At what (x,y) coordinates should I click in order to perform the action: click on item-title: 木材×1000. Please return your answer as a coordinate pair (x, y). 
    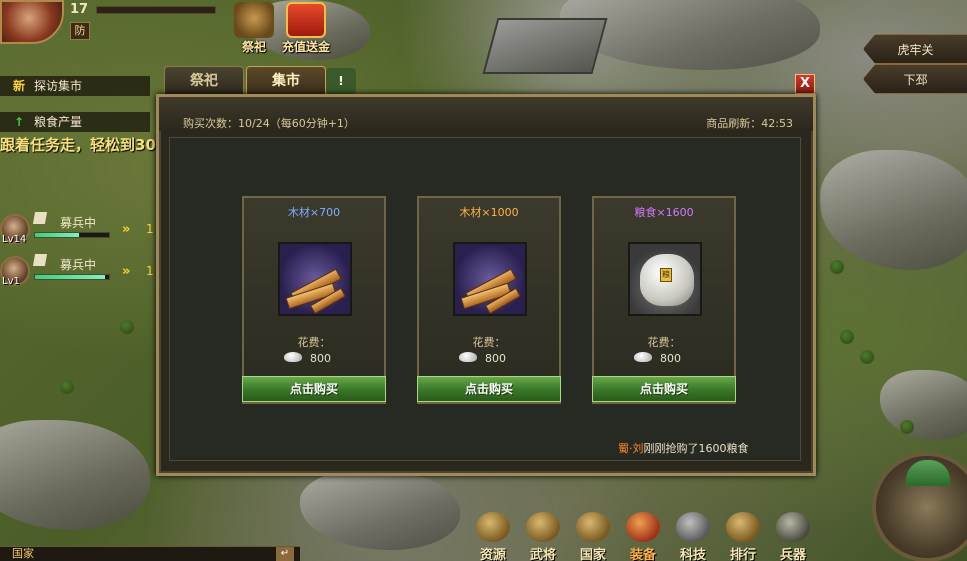
    Looking at the image, I should click on (489, 212).